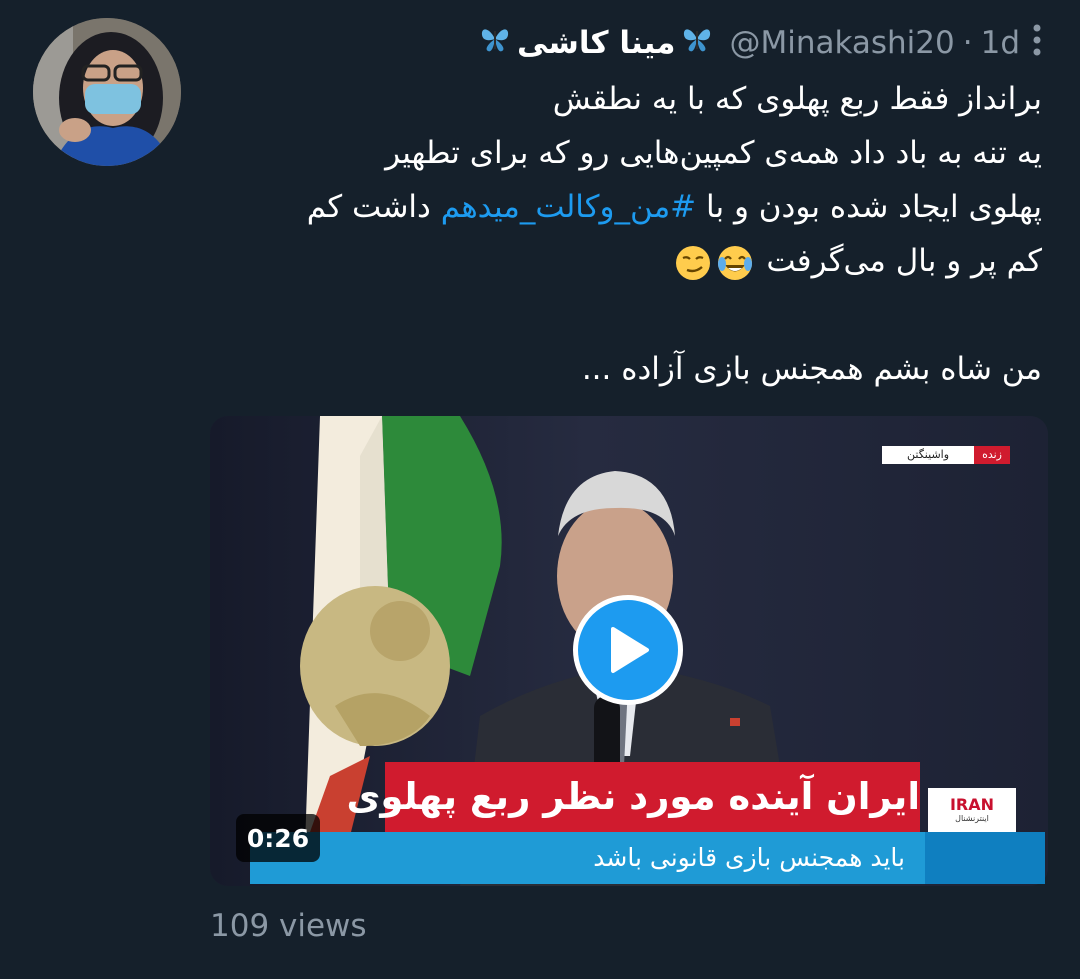 This screenshot has height=979, width=1080. Describe the element at coordinates (587, 858) in the screenshot. I see `video-caption-sub: باید همجنس بازی قانونی باشد` at that location.